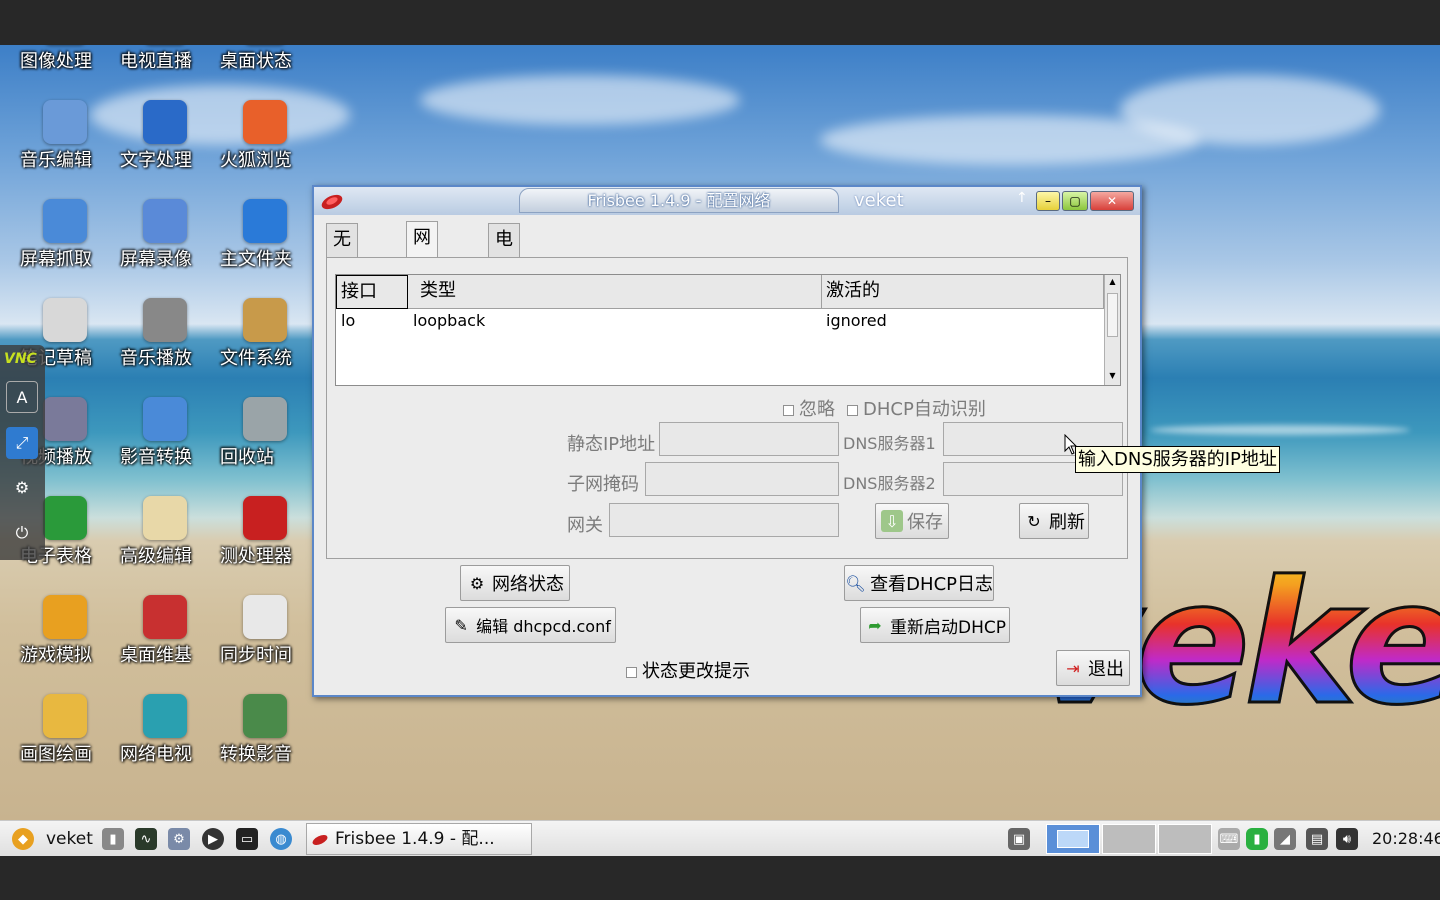  Describe the element at coordinates (1073, 668) in the screenshot. I see `exit-icon: ⇥` at that location.